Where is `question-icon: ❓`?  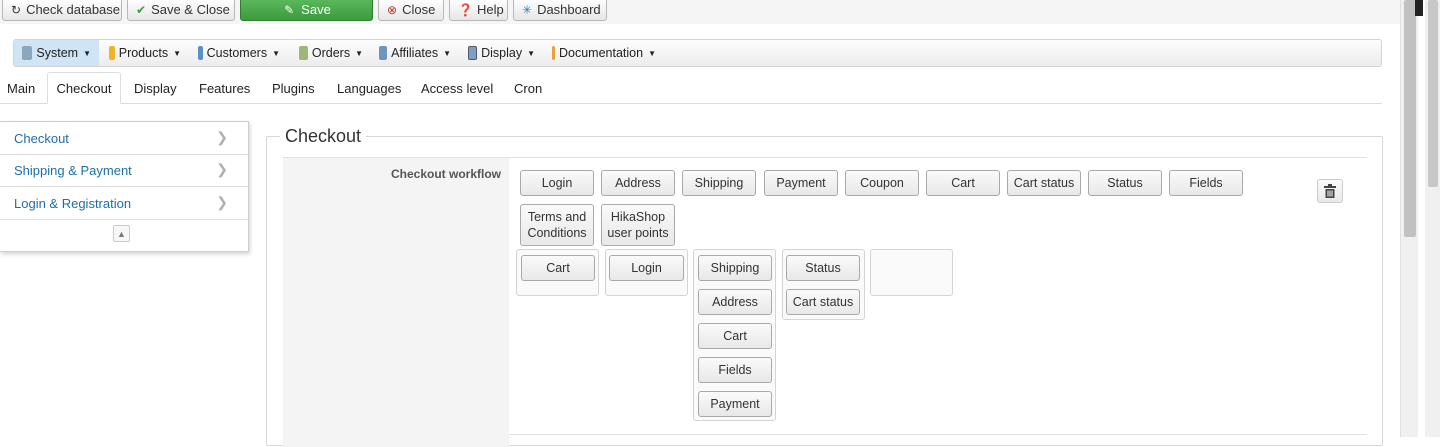 question-icon: ❓ is located at coordinates (465, 9).